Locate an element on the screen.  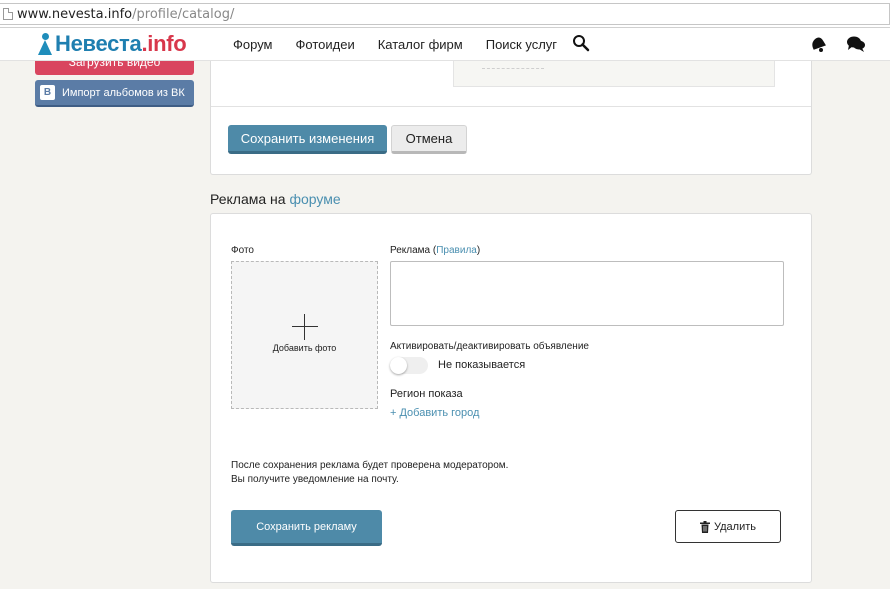
nav-photo-ideas: Фотоидеи is located at coordinates (325, 44).